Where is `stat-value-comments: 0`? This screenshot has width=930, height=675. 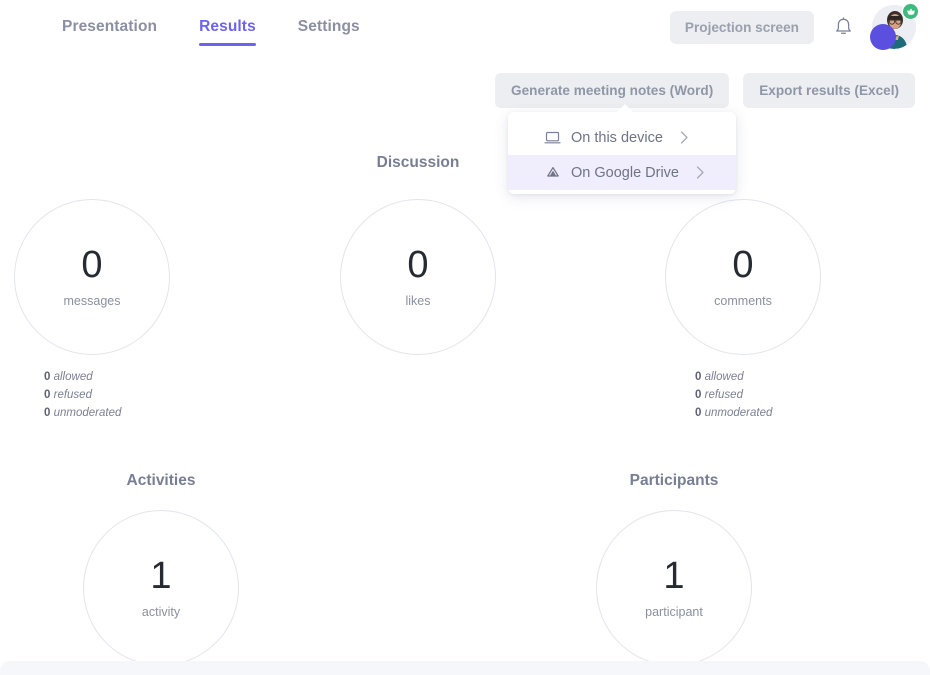
stat-value-comments: 0 is located at coordinates (743, 265).